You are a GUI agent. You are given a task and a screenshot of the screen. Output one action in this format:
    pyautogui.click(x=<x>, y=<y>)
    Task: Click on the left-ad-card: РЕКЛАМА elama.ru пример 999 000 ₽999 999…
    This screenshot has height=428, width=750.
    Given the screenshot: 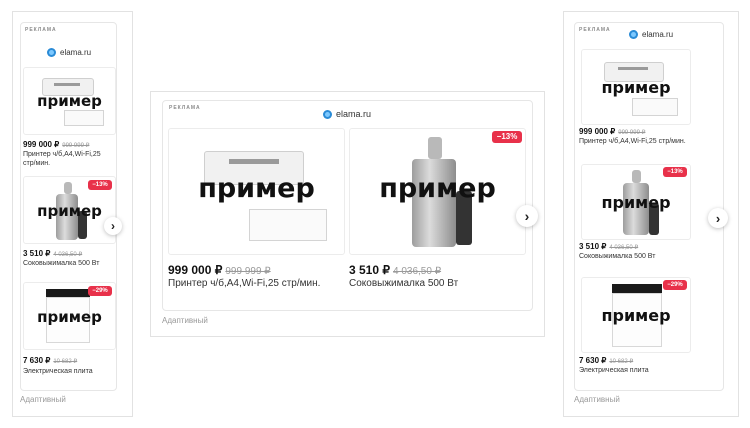 What is the action you would take?
    pyautogui.click(x=71, y=206)
    